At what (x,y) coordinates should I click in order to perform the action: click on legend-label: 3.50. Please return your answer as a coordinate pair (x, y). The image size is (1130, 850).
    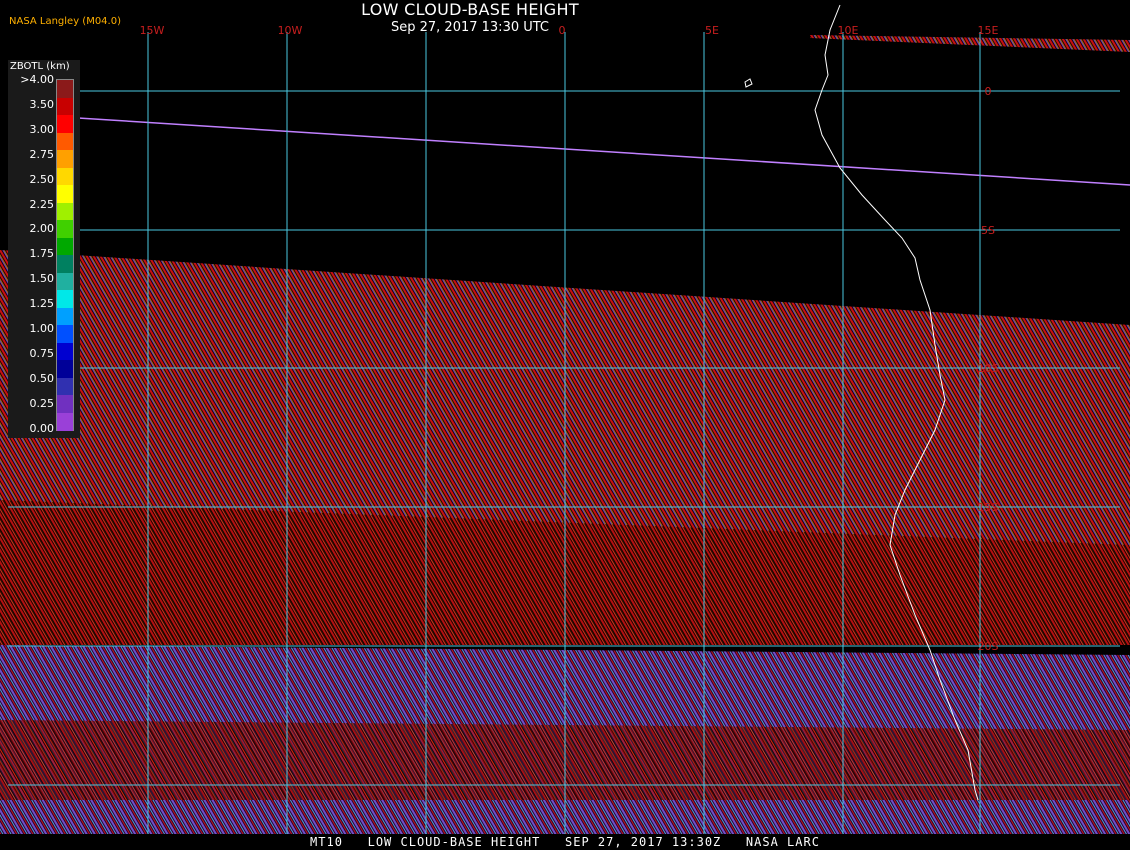
    Looking at the image, I should click on (42, 104).